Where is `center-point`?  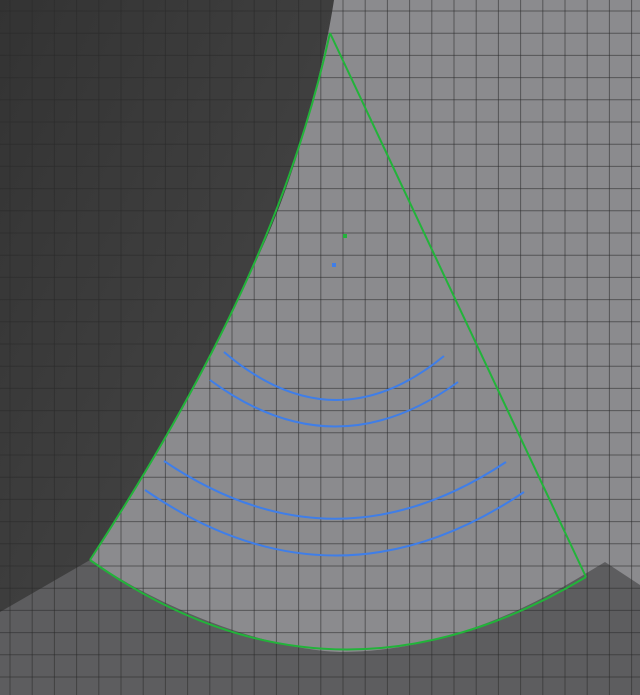
center-point is located at coordinates (334, 265).